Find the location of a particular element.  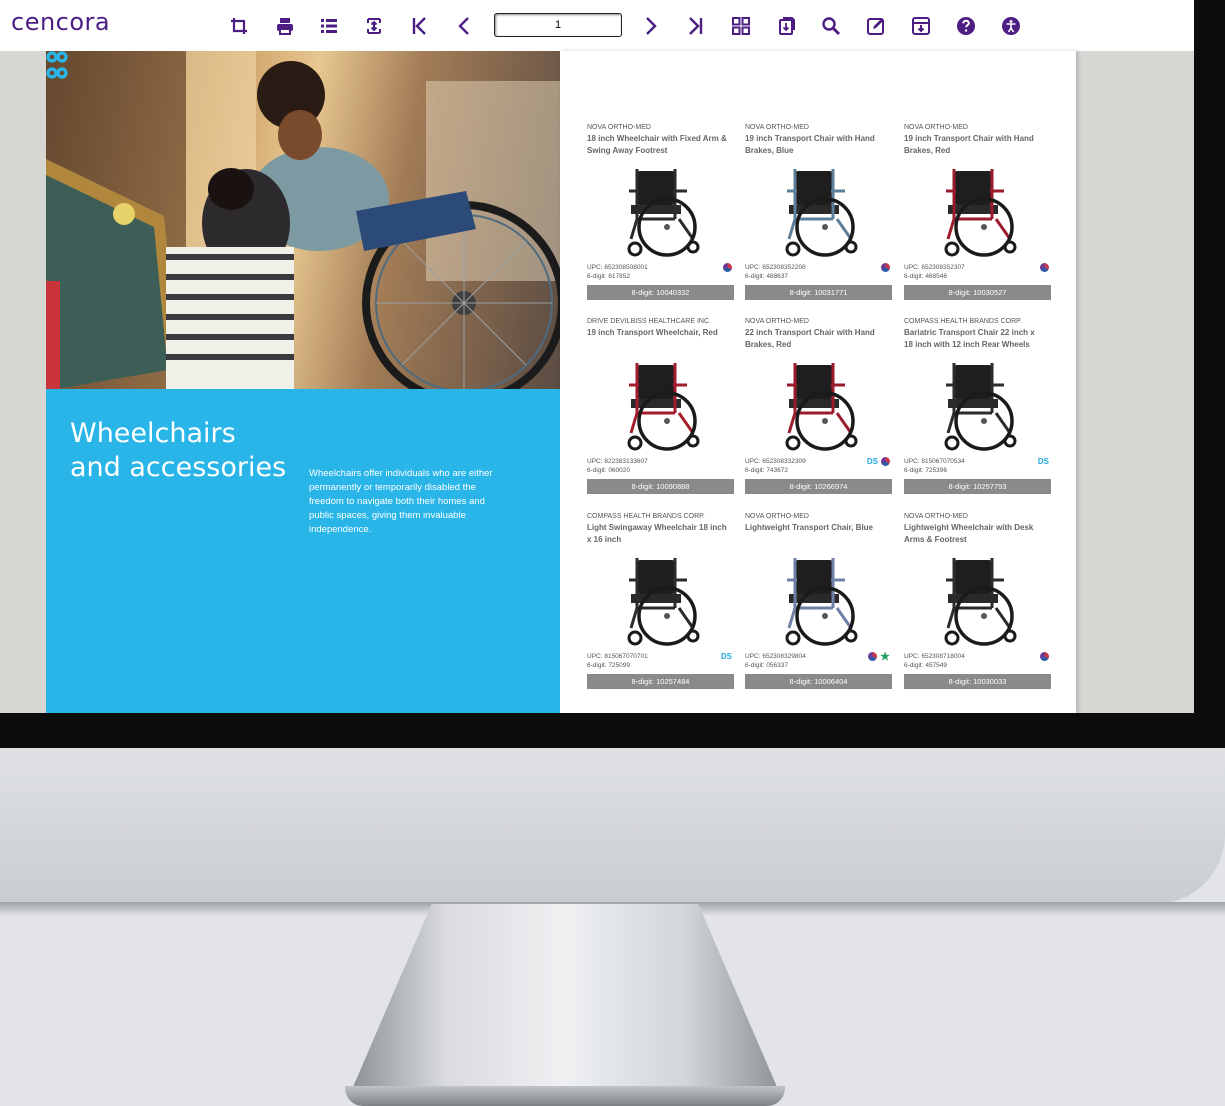

product-upc: UPC: 652308352208 6-digit: 488637 is located at coordinates (775, 272).